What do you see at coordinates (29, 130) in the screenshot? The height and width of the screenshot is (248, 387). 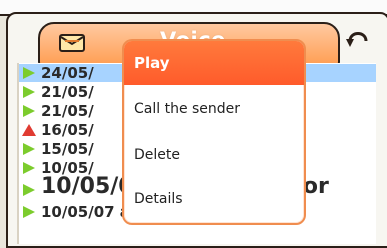 I see `alert-icon` at bounding box center [29, 130].